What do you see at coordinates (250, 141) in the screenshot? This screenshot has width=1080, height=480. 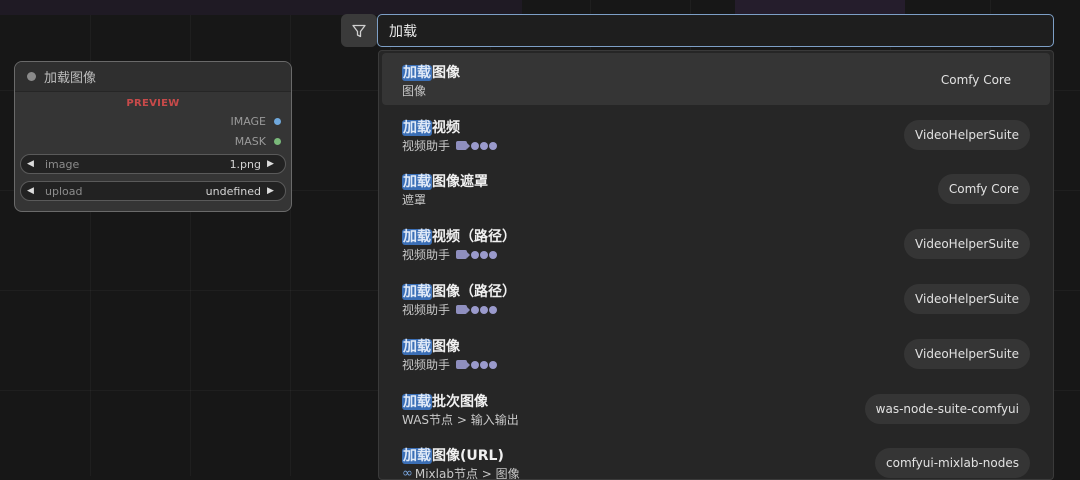 I see `output-label-mask: MASK` at bounding box center [250, 141].